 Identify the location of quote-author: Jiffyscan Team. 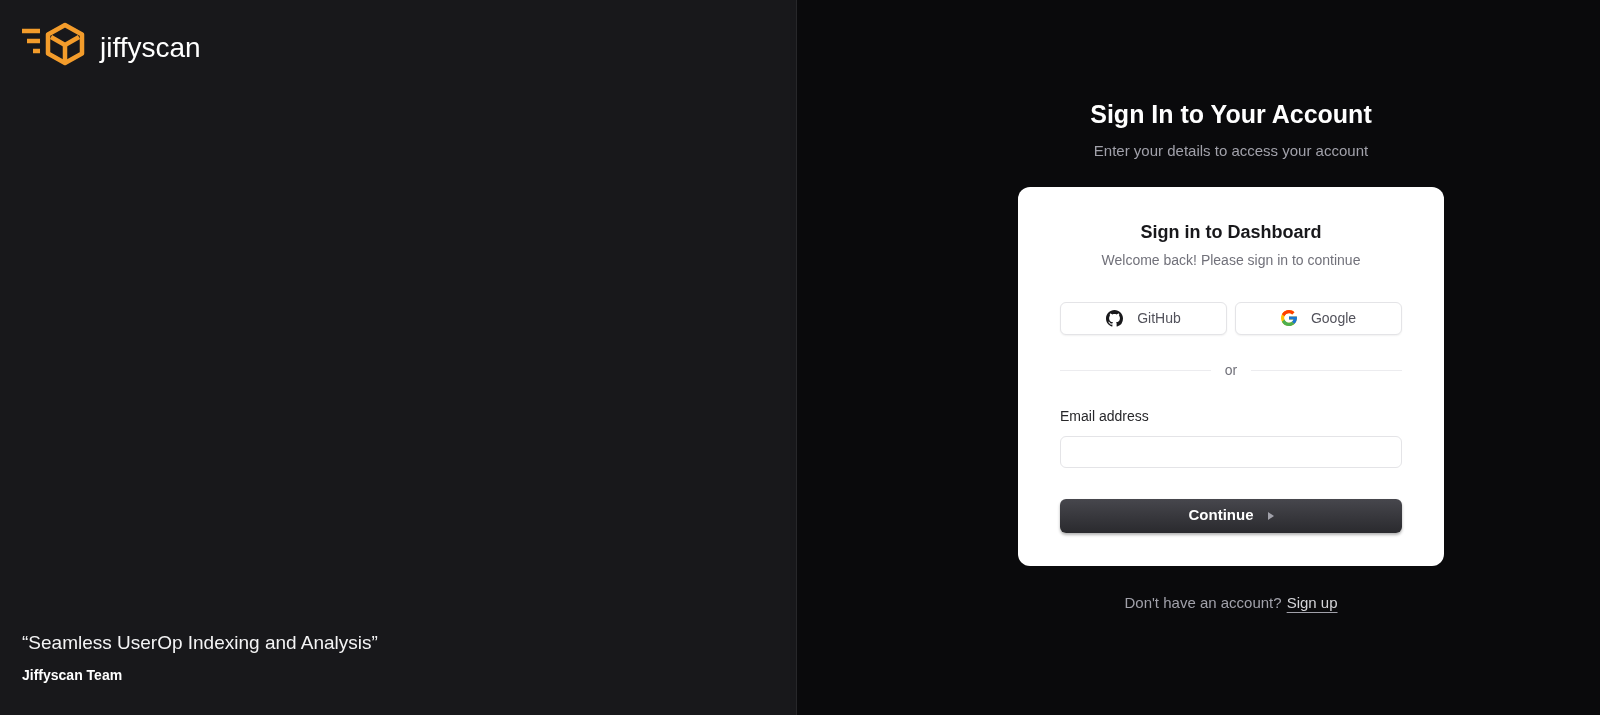
(73, 675).